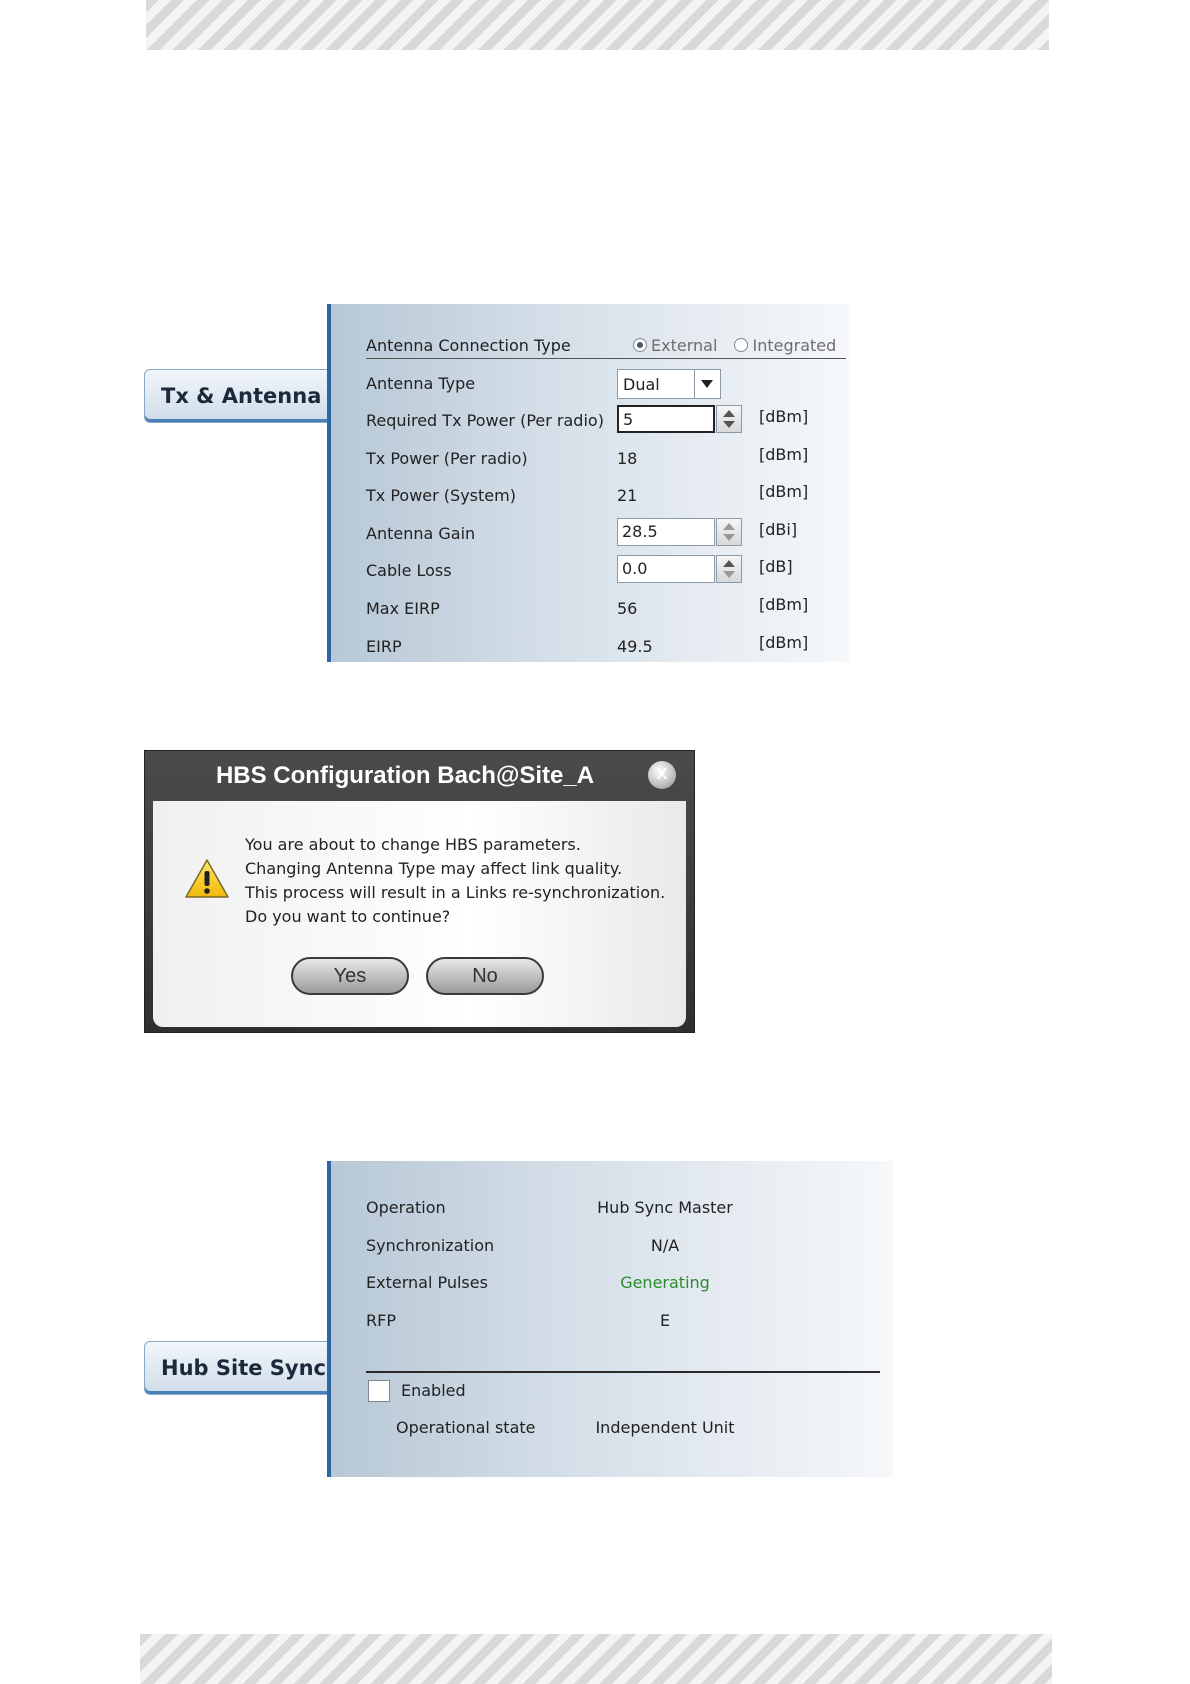 This screenshot has width=1190, height=1684. I want to click on tab-tx-antenna-label: Tx & Antenna, so click(241, 396).